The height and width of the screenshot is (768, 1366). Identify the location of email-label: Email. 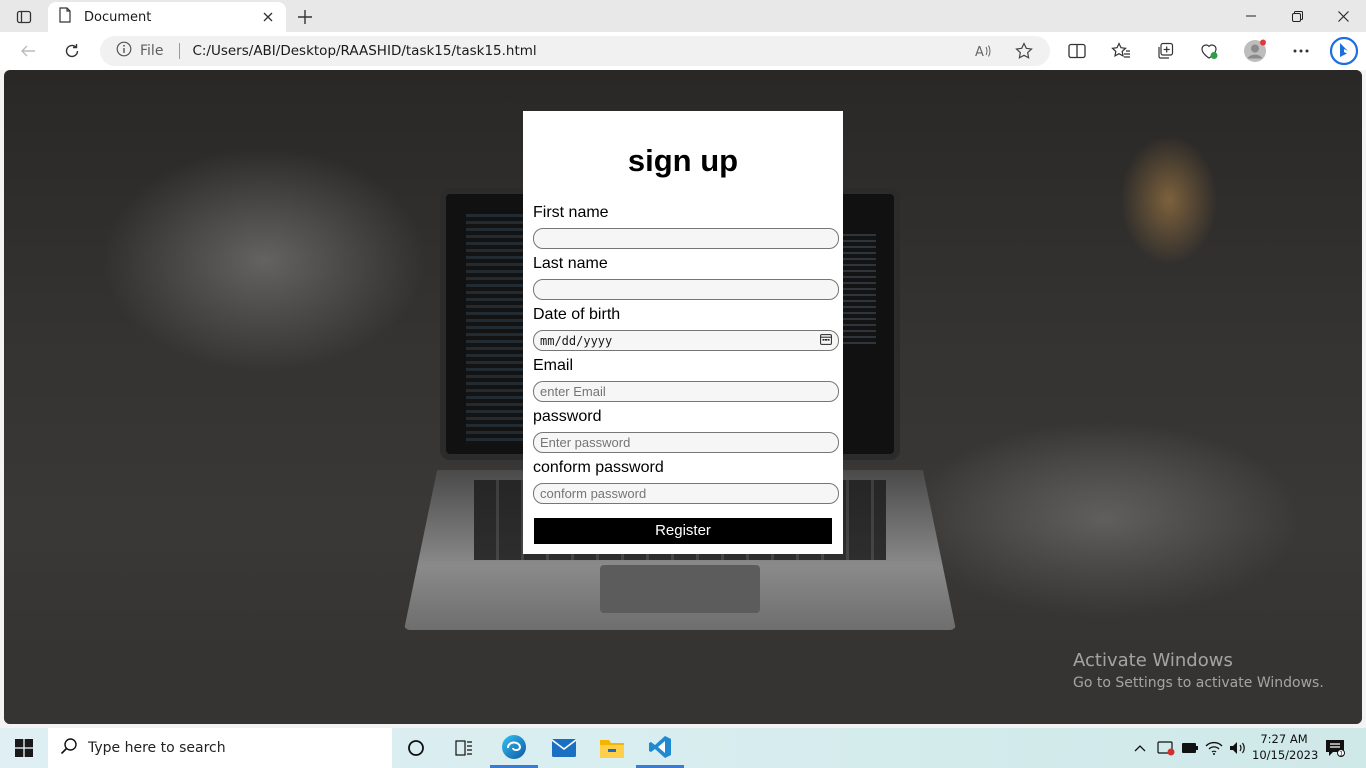
(553, 365).